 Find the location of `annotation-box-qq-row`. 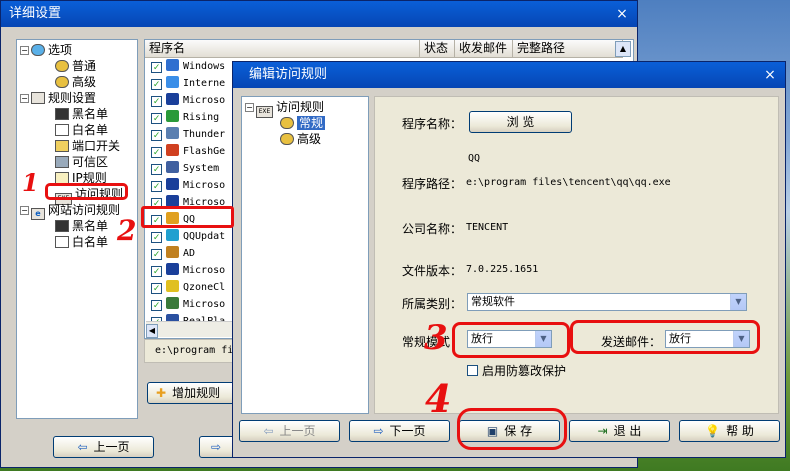

annotation-box-qq-row is located at coordinates (187, 217).